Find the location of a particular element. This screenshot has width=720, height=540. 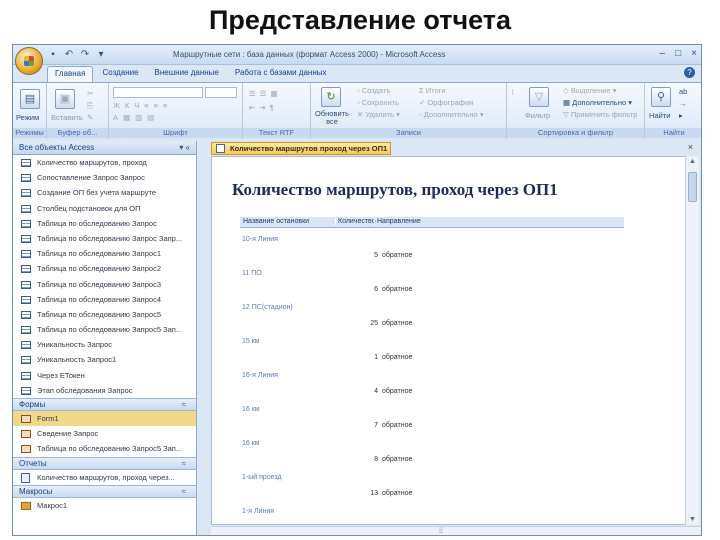

nav-item: Уникальность Запрос1 is located at coordinates (104, 359).